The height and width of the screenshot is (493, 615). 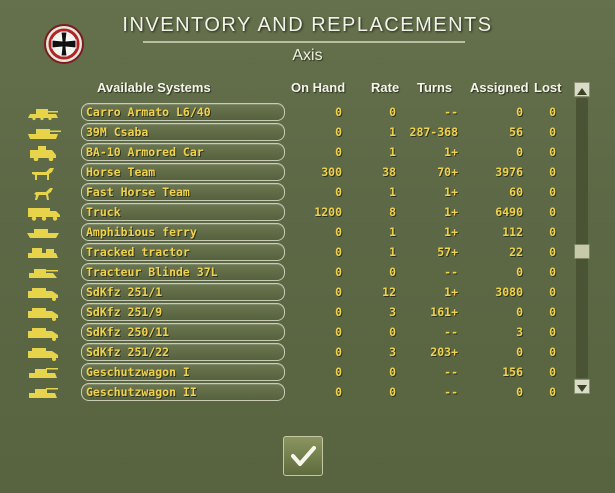 I want to click on system-name: Geschutzwagon II, so click(x=141, y=392).